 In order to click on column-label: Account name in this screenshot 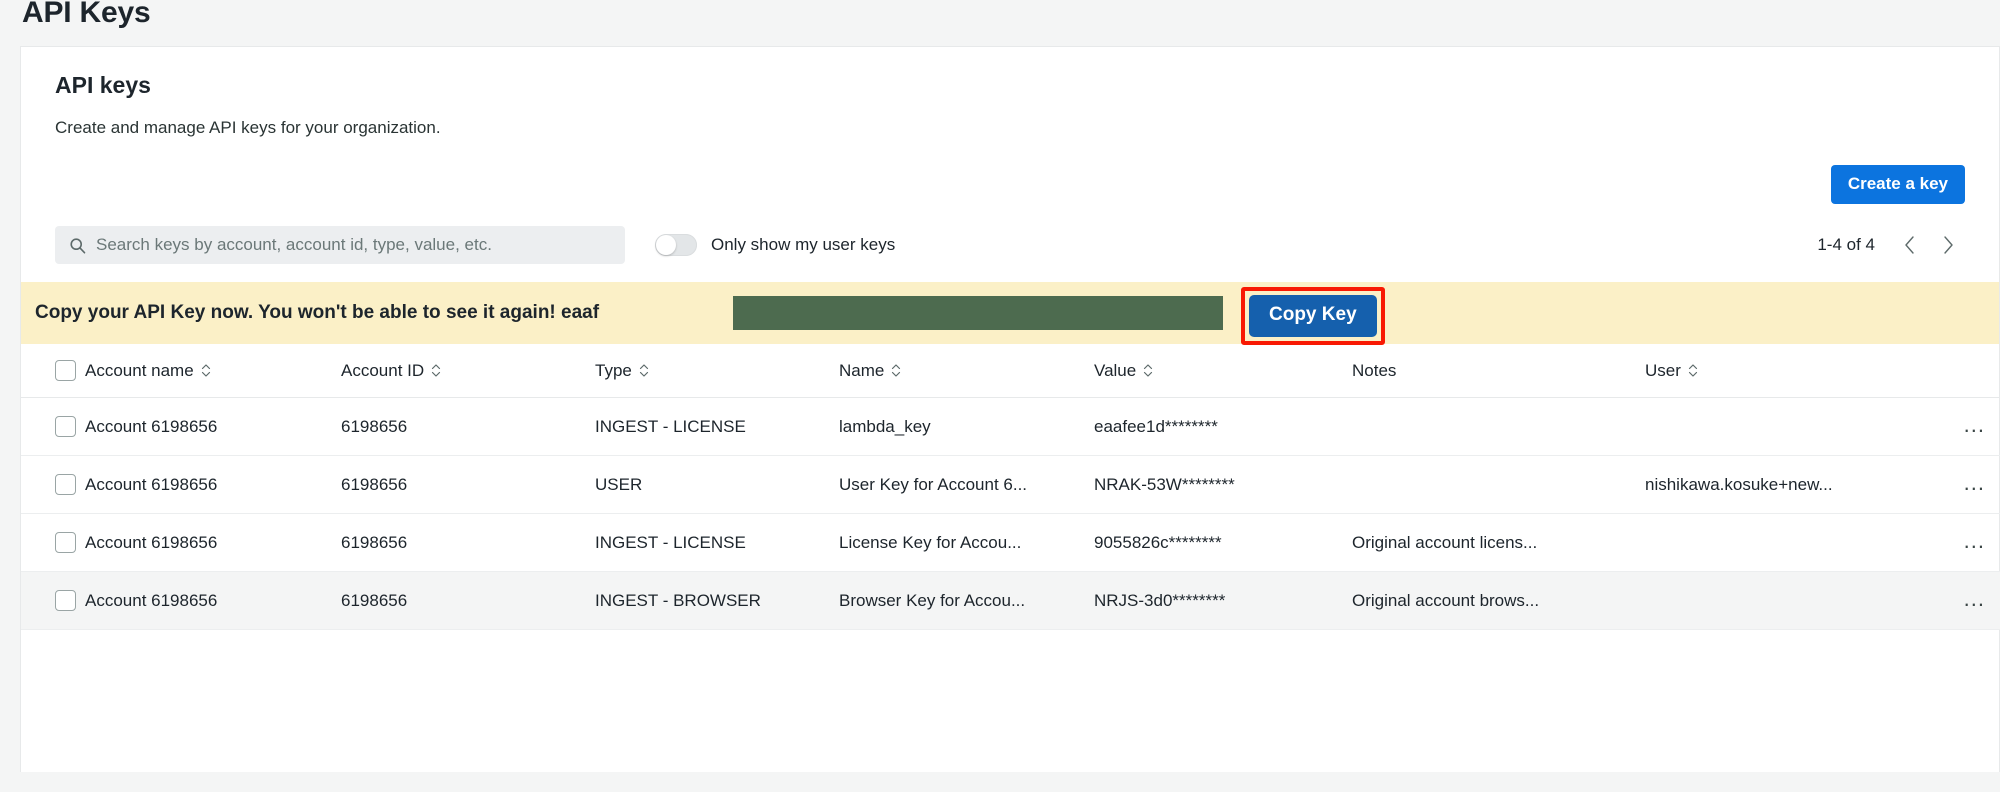, I will do `click(139, 370)`.